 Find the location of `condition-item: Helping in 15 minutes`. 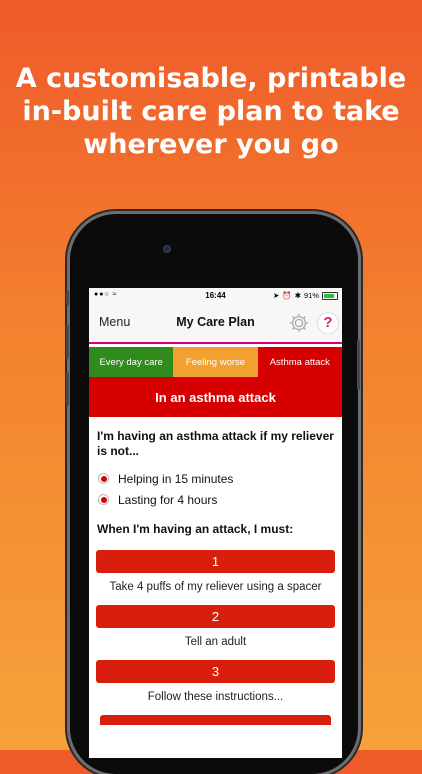

condition-item: Helping in 15 minutes is located at coordinates (216, 478).